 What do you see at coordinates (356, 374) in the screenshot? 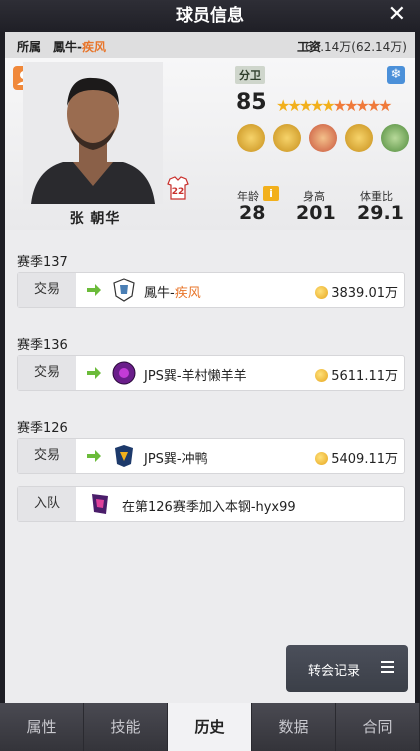
I see `transfer-fee: 5611.11万` at bounding box center [356, 374].